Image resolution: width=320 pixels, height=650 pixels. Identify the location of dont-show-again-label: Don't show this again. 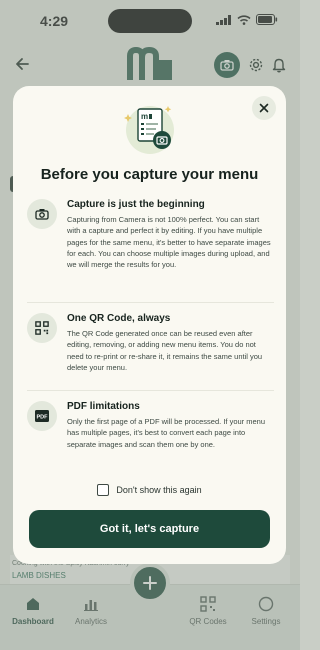
(159, 490).